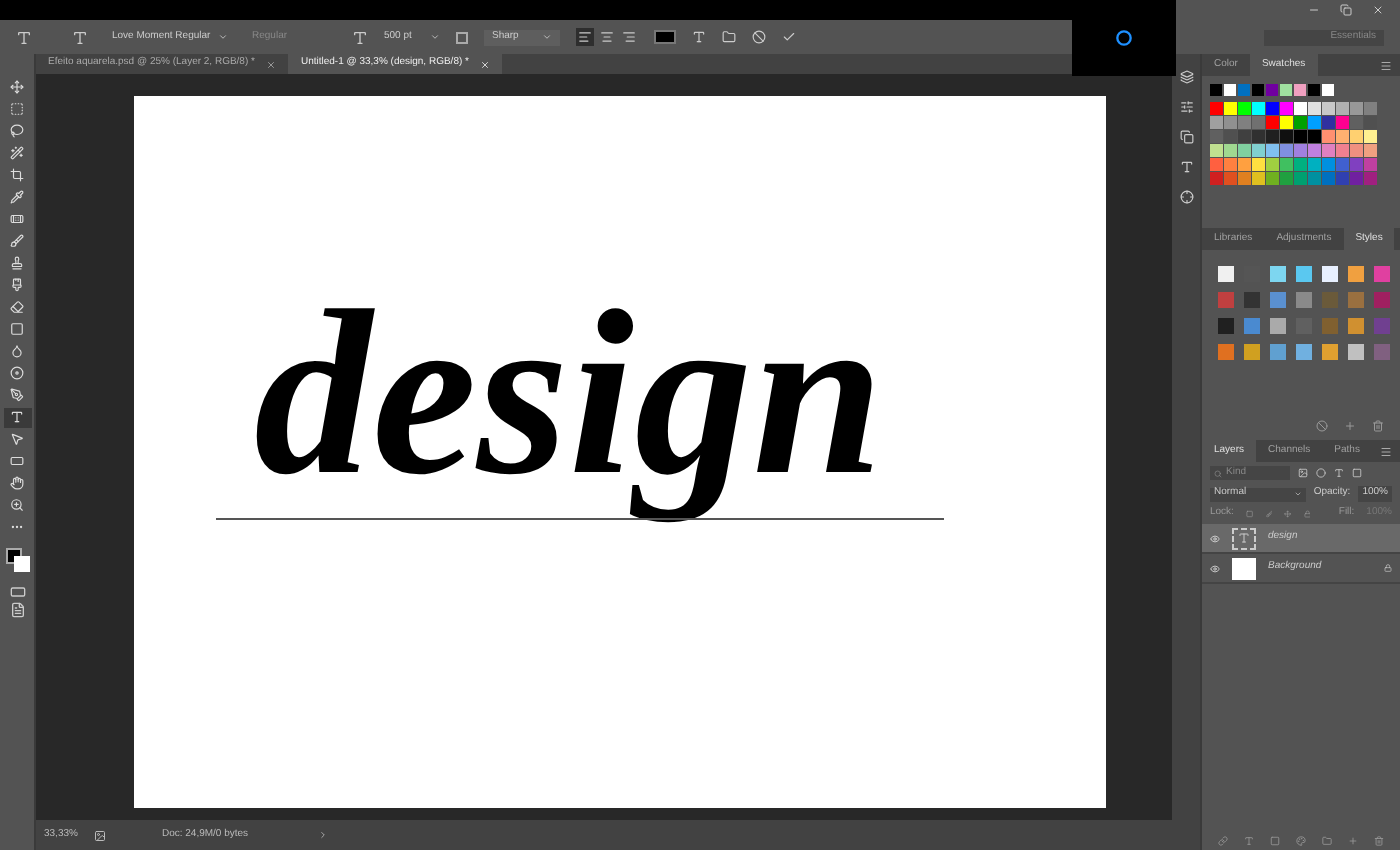 This screenshot has height=850, width=1400. I want to click on bandage-icon, so click(17, 219).